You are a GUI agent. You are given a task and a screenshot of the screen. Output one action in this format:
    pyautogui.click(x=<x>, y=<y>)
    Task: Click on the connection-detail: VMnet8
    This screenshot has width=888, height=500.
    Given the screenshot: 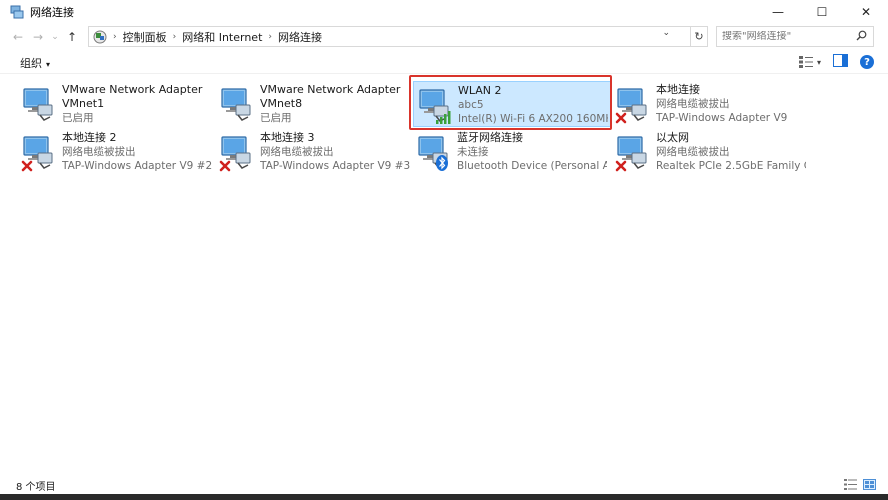 What is the action you would take?
    pyautogui.click(x=281, y=103)
    